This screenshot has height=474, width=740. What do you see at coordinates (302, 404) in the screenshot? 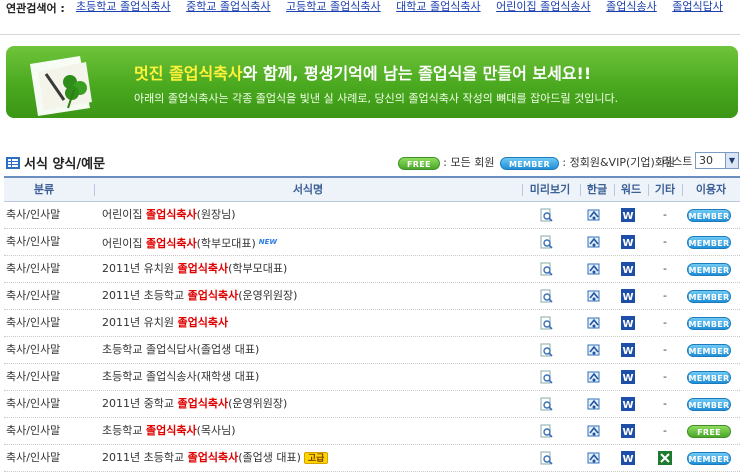
I see `row-title-link: 2011년 중학교 졸업식축사(운영위원장)` at bounding box center [302, 404].